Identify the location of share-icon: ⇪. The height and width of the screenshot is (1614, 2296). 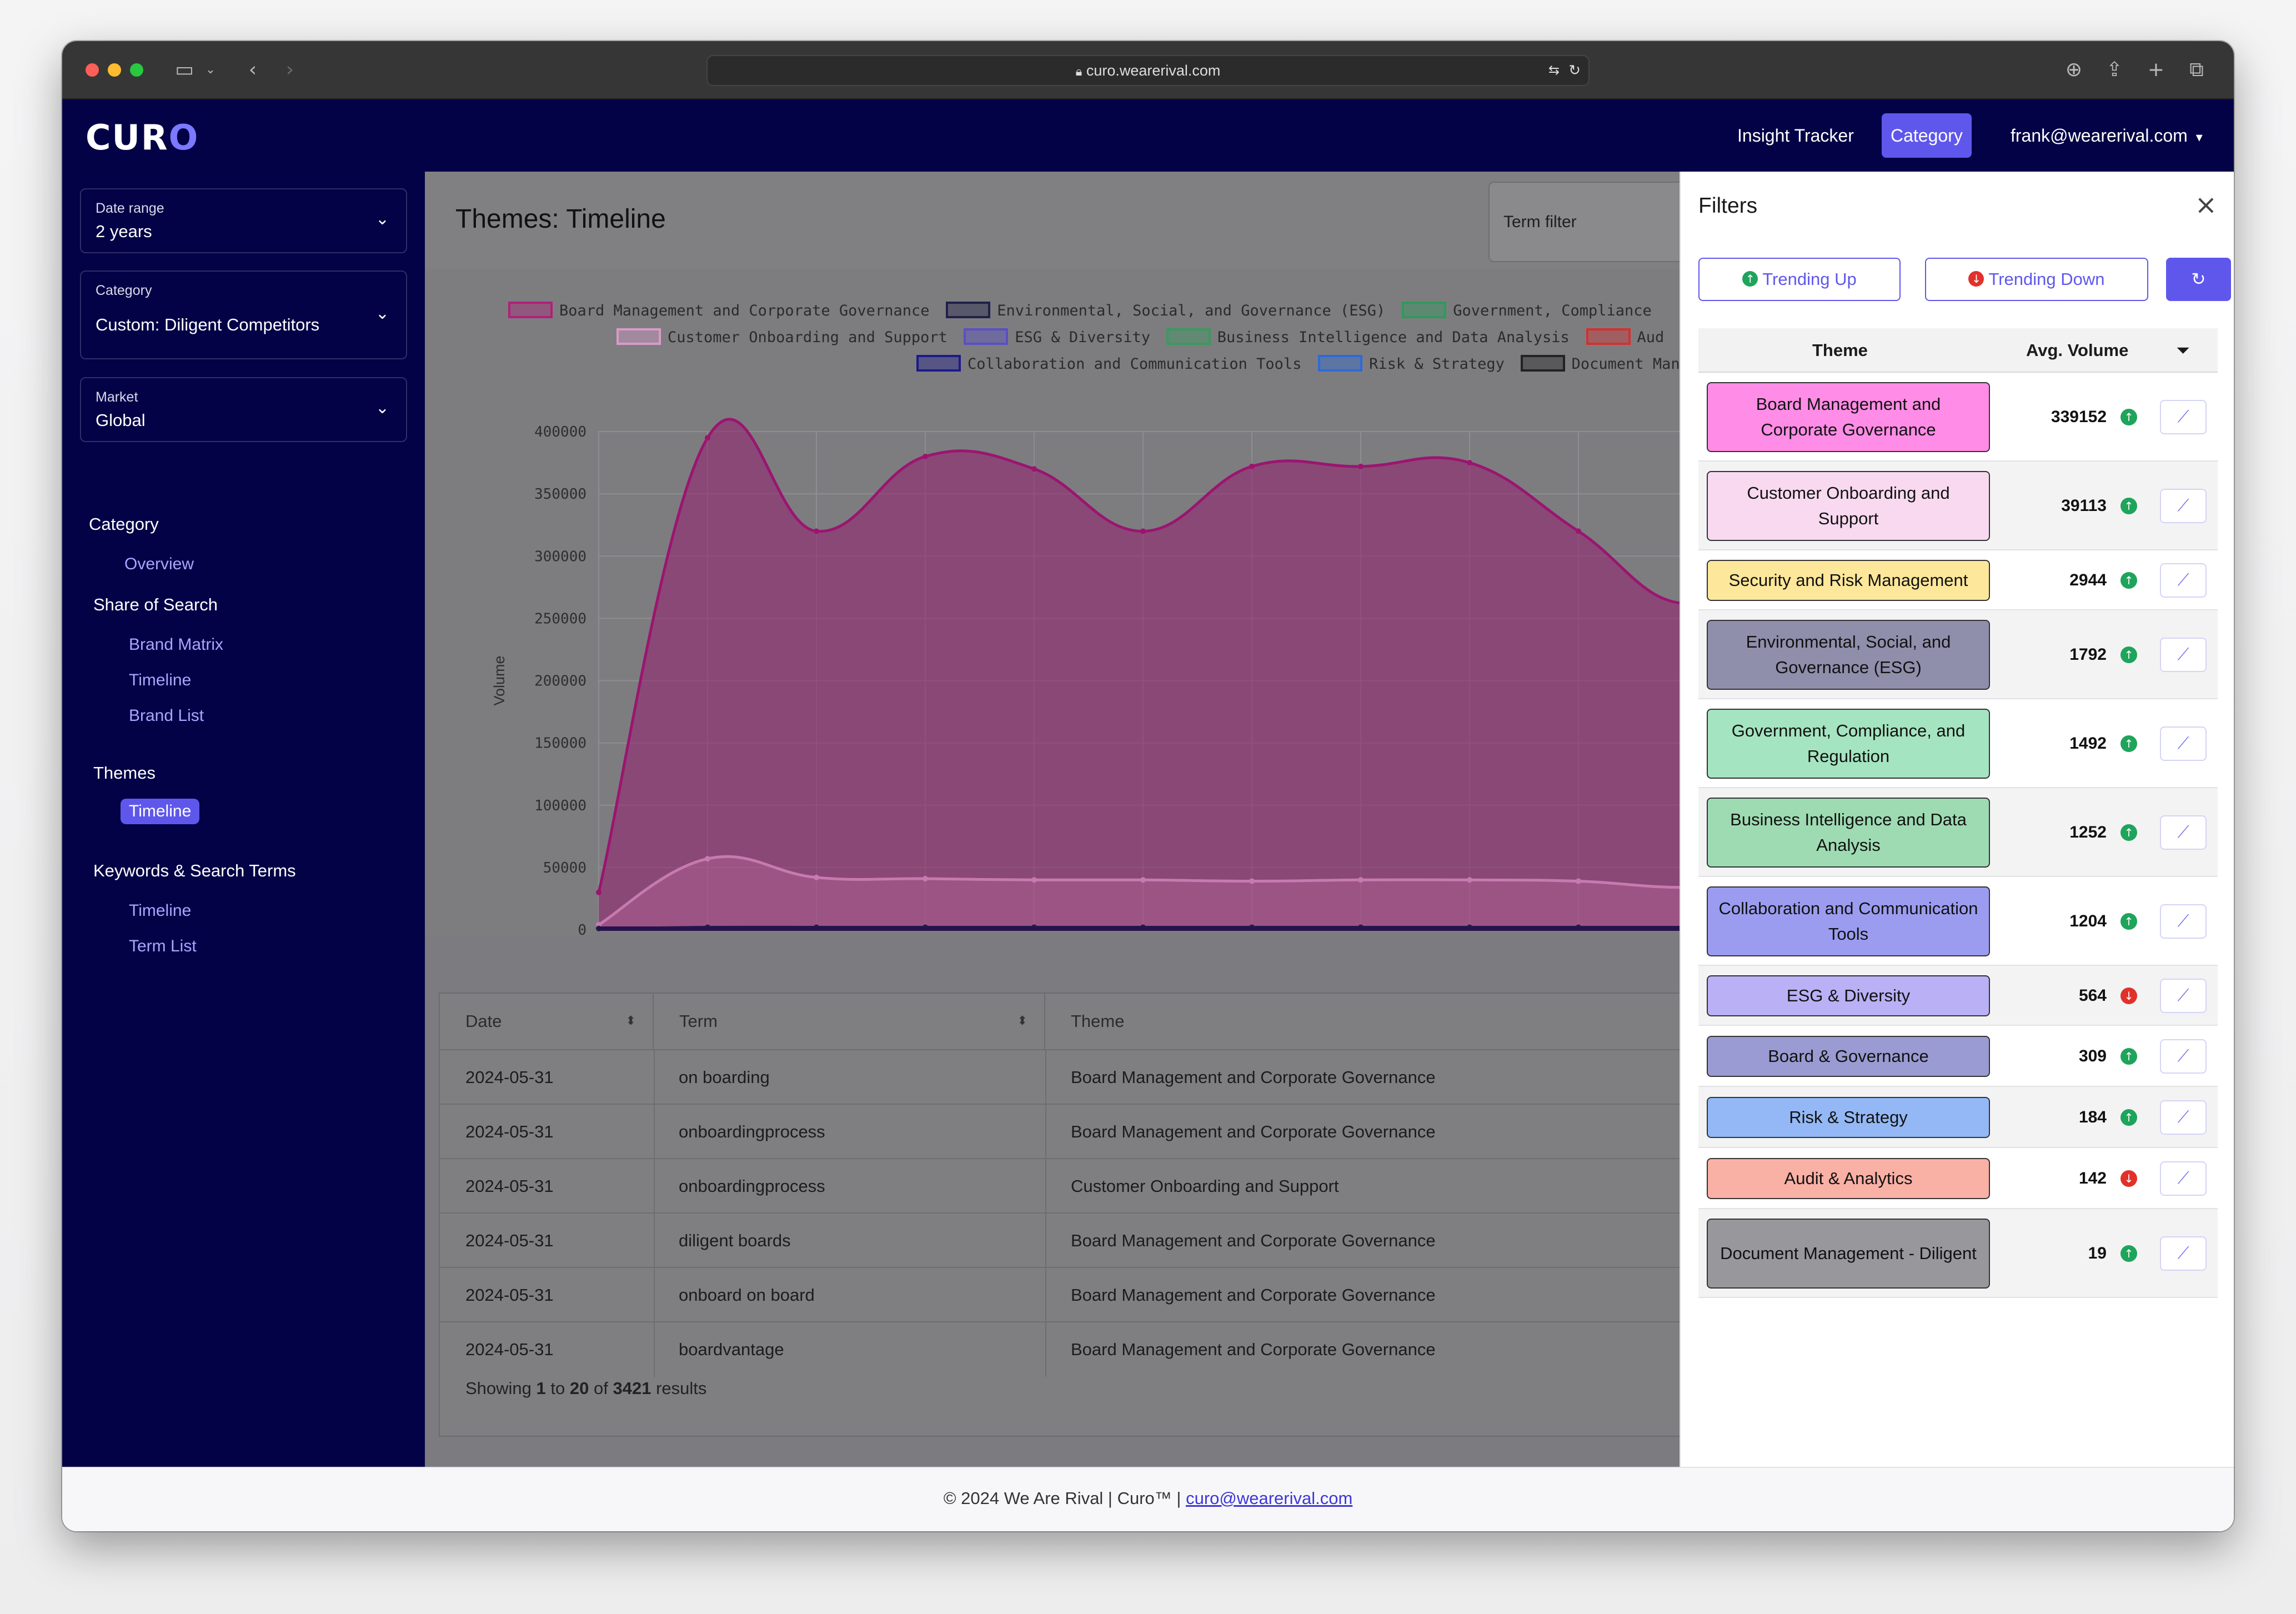
(2114, 70).